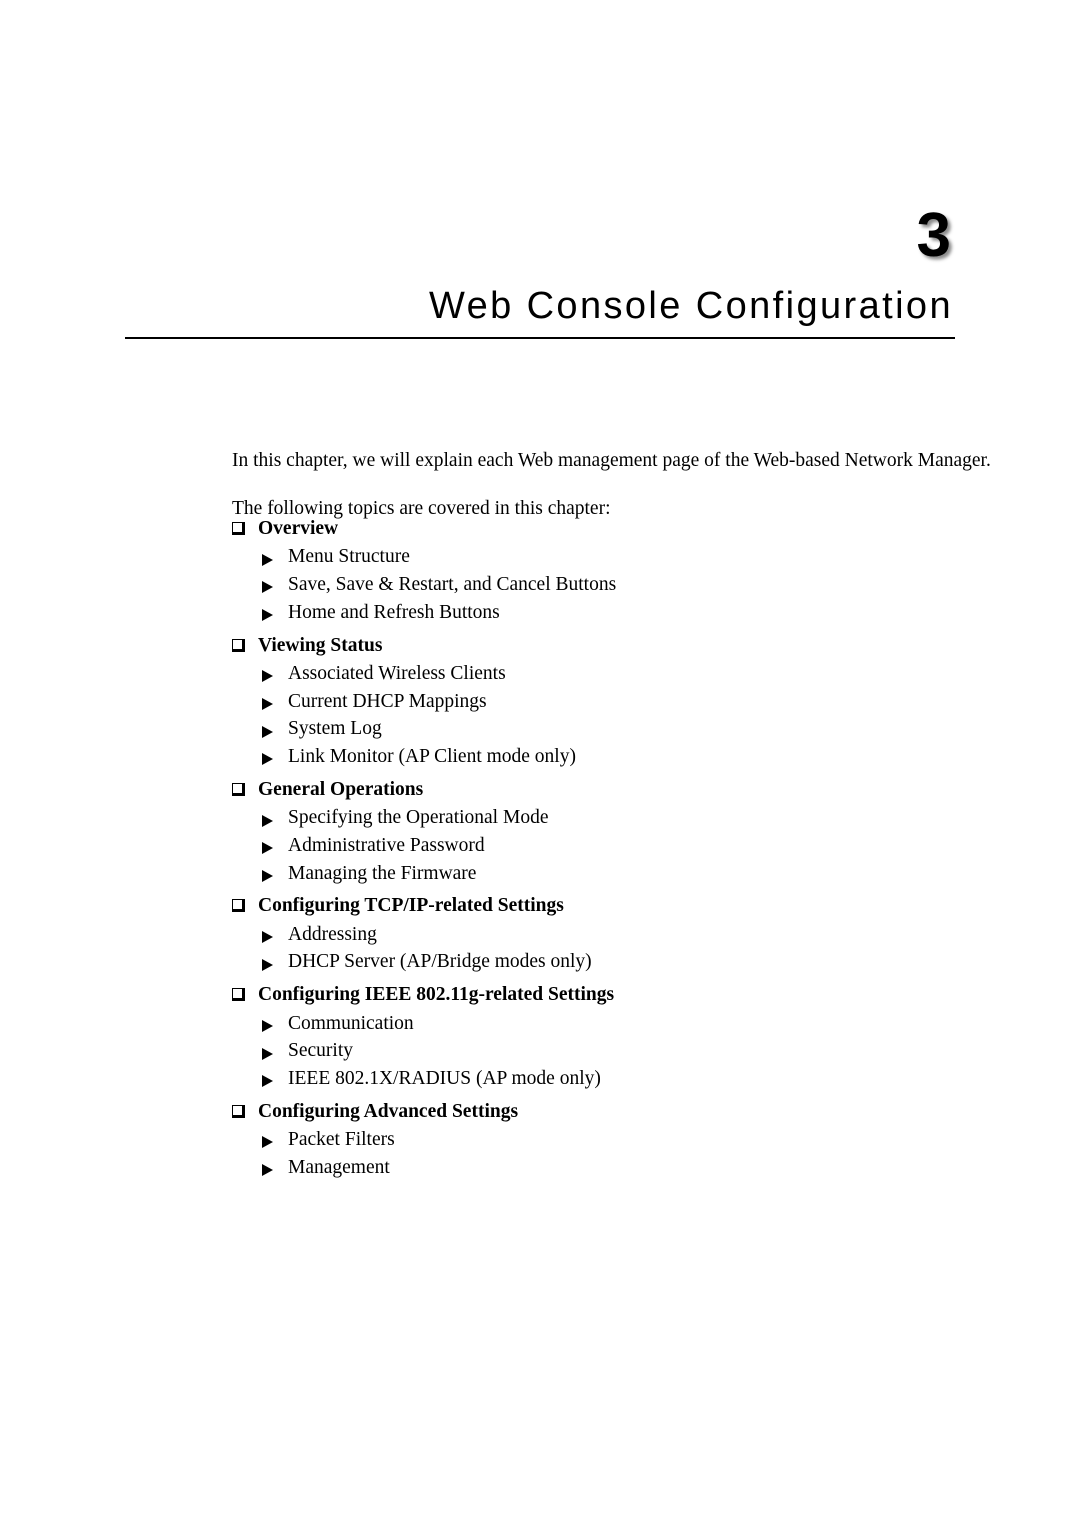  Describe the element at coordinates (440, 962) in the screenshot. I see `subtopic-label: DHCP Server (AP/Bridge modes only)` at that location.